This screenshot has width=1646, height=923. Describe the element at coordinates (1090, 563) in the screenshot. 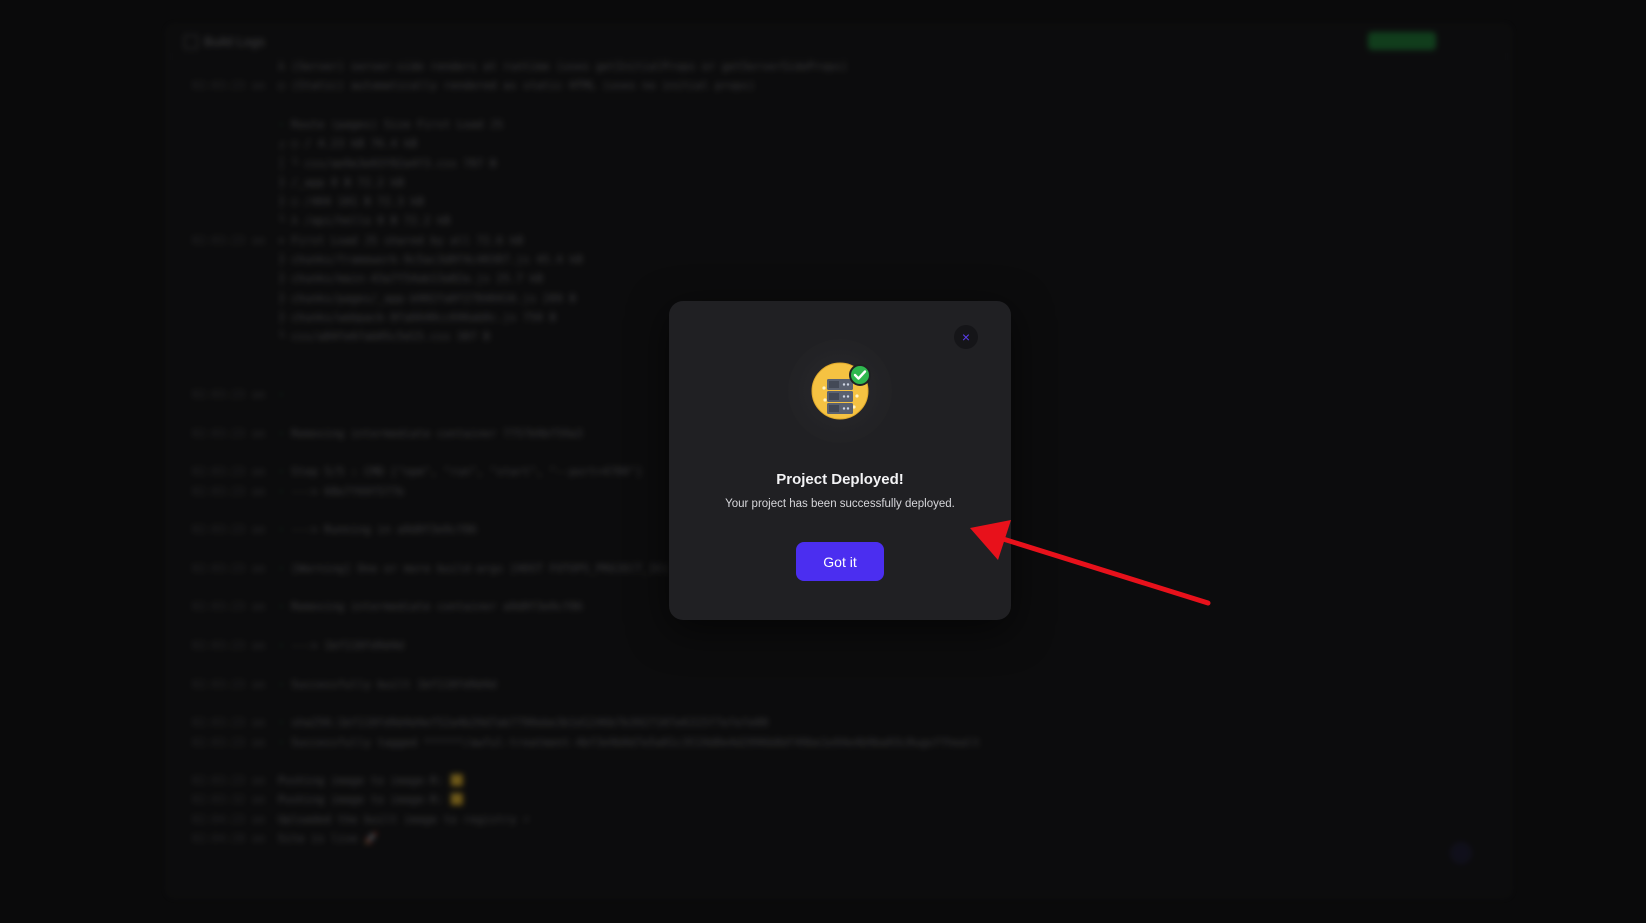

I see `annotation-arrow` at that location.